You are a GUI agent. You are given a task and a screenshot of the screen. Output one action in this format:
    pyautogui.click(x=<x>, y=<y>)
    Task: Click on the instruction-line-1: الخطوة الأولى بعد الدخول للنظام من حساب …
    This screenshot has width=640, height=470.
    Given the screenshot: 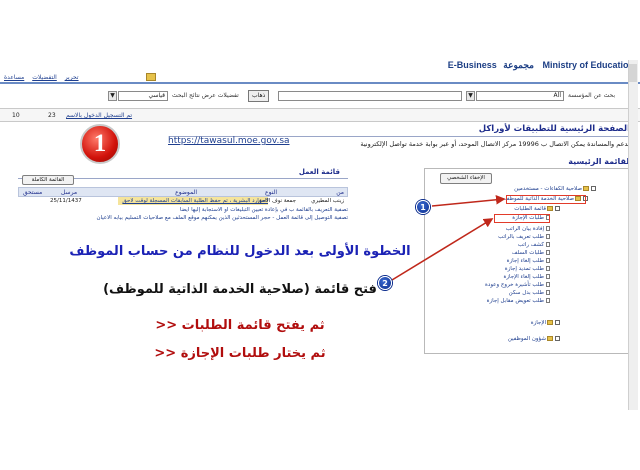 What is the action you would take?
    pyautogui.click(x=240, y=251)
    